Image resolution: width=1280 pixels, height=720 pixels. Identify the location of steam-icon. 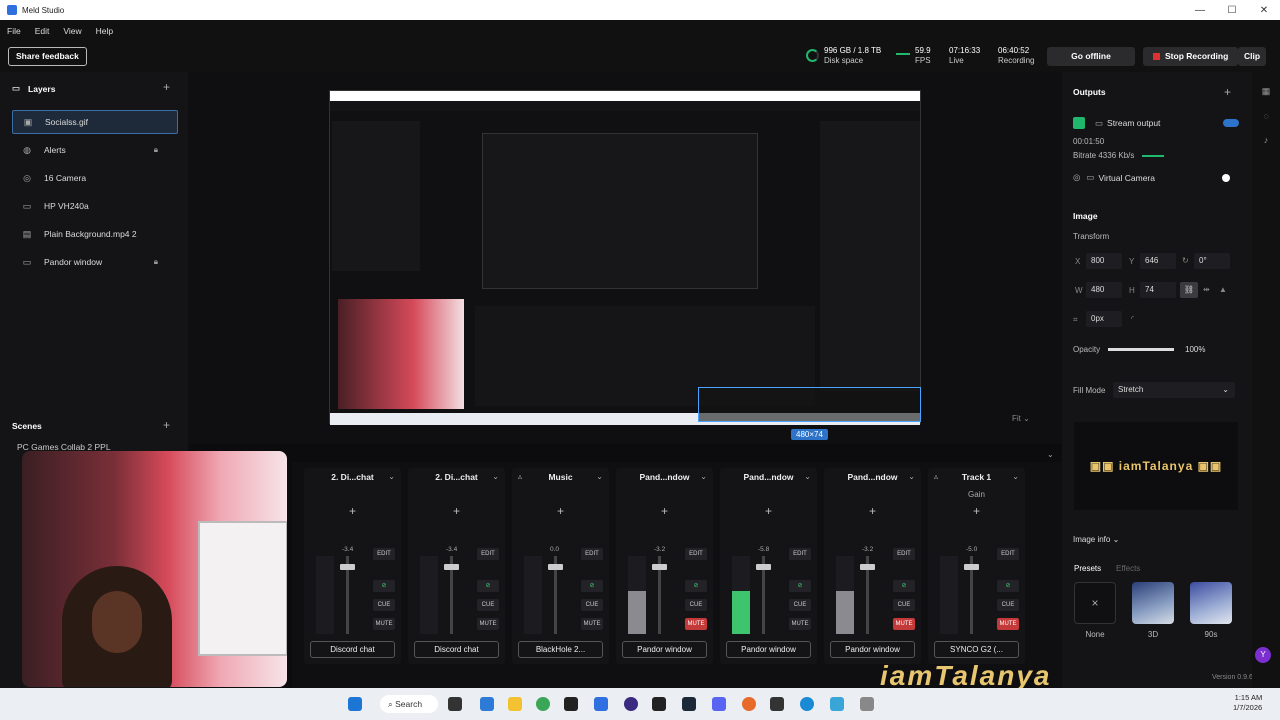
(689, 704).